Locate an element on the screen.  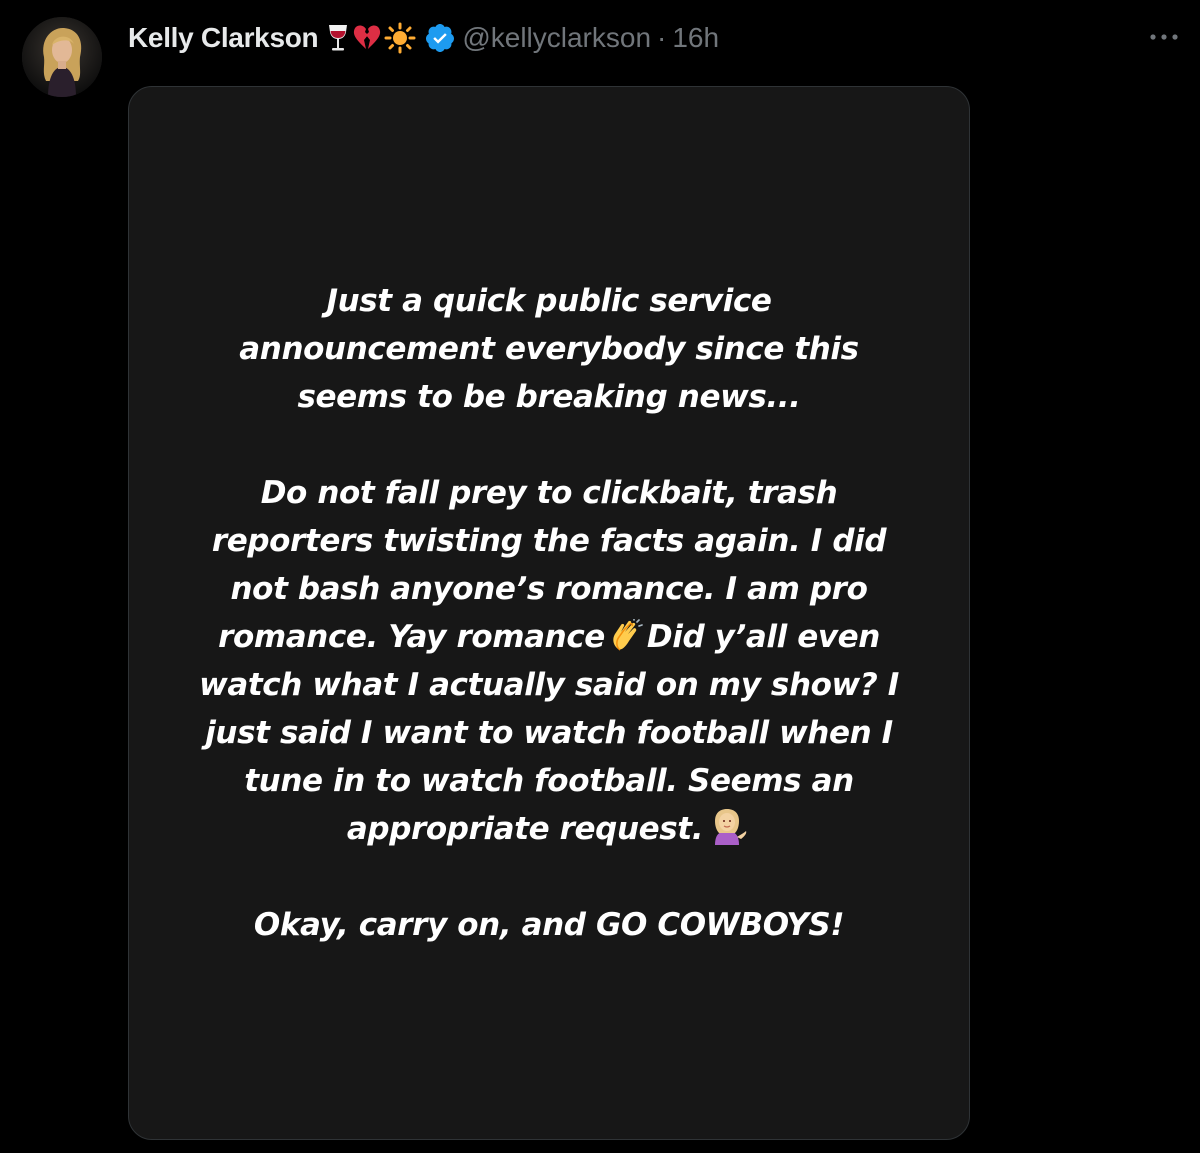
story-line: announcement everybody since this is located at coordinates (549, 349).